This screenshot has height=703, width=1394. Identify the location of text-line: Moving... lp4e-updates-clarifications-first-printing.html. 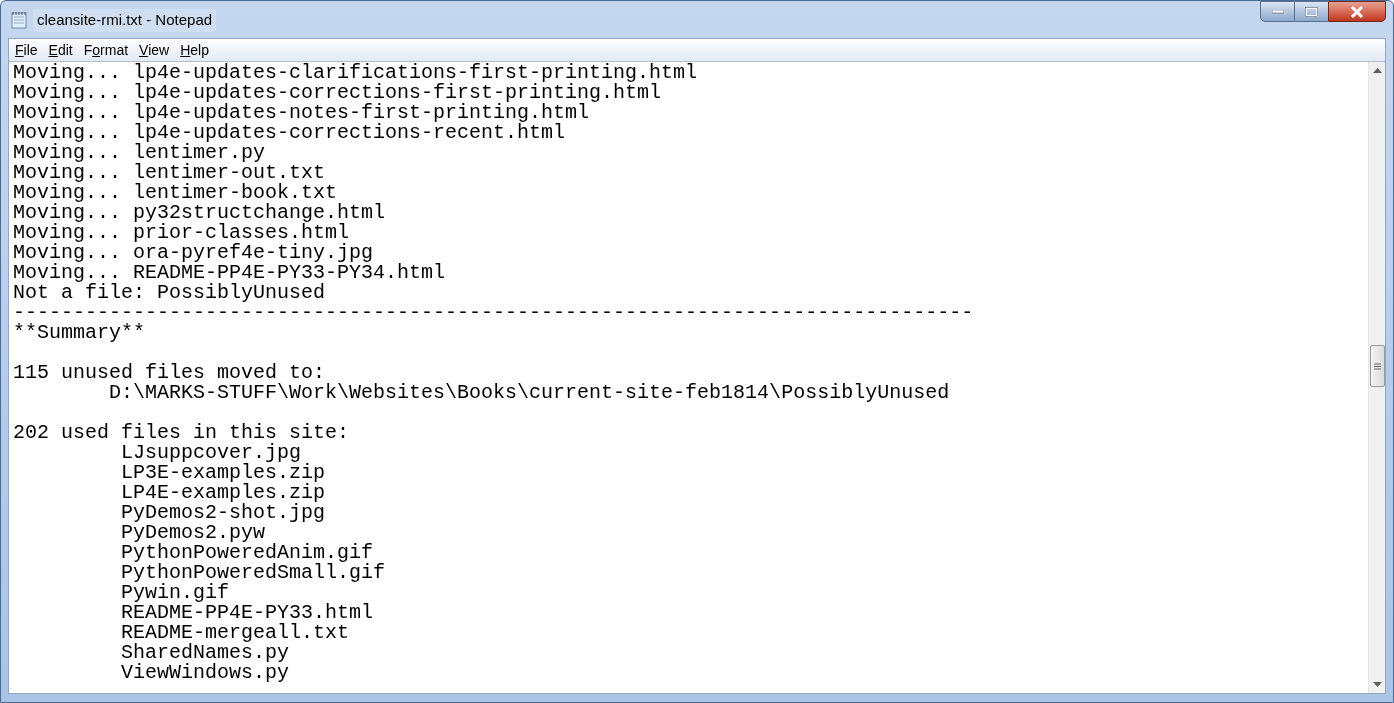
(355, 73).